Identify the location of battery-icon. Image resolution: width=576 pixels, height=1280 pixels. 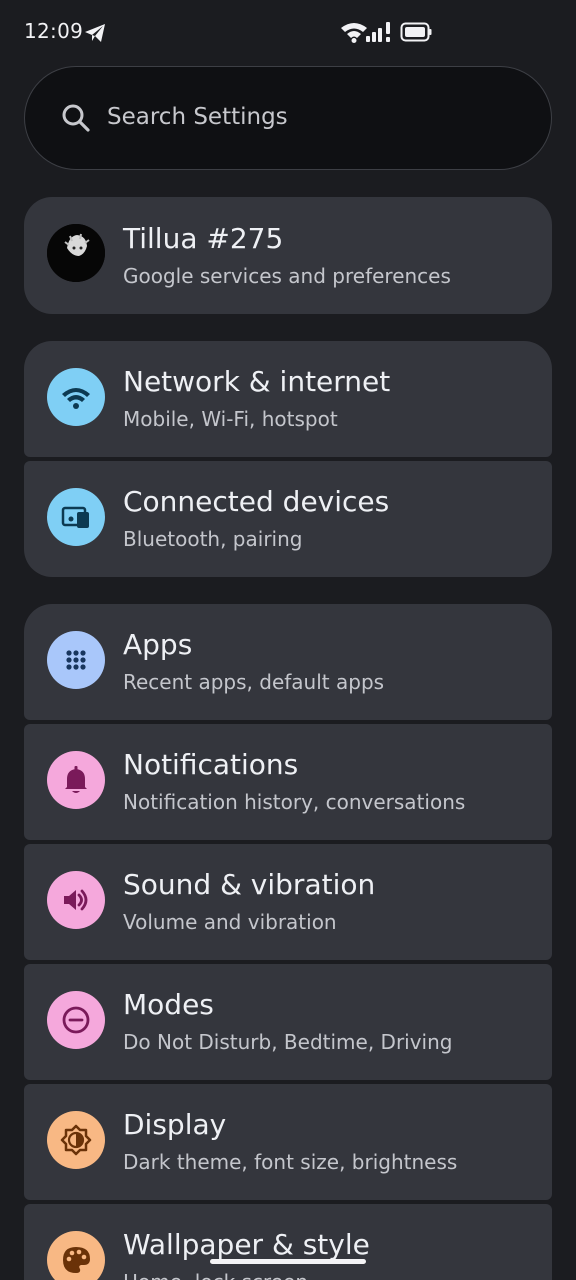
(416, 32).